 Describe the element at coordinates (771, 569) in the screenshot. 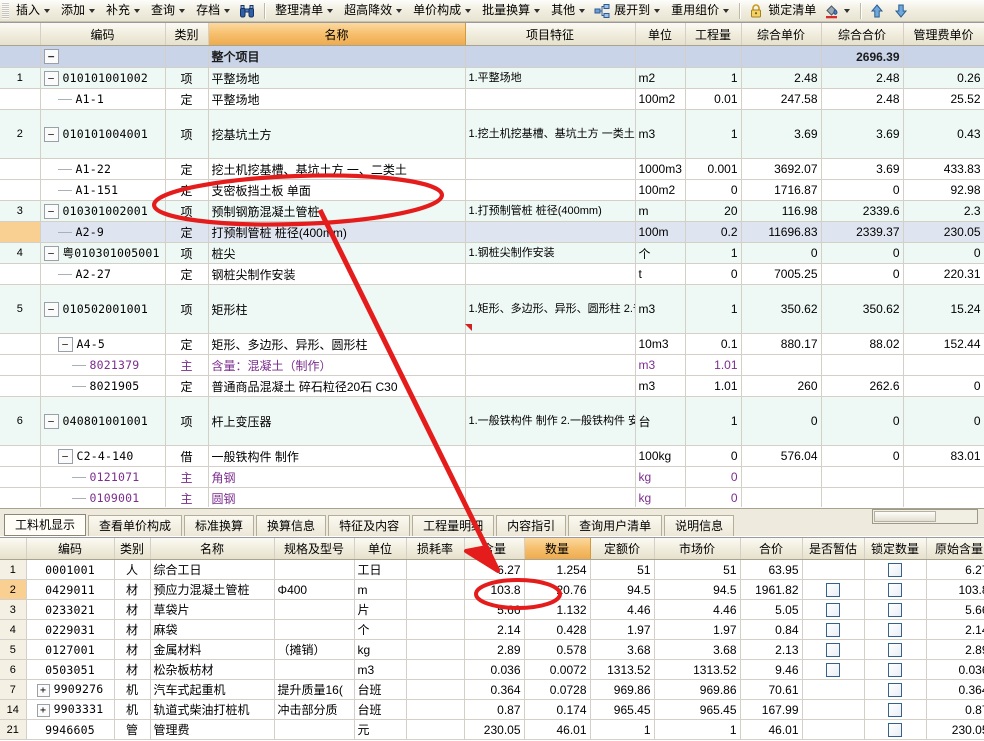

I see `total-cell: 63.95` at that location.